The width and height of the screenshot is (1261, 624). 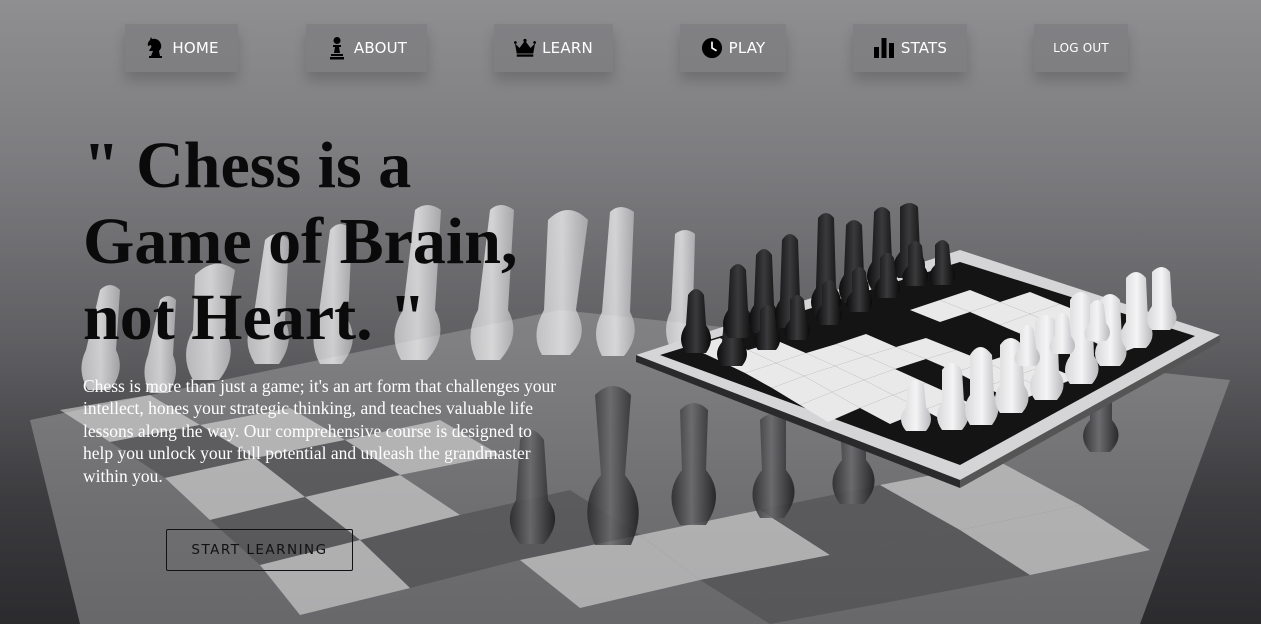 I want to click on start-learning-button: START LEARNING, so click(x=259, y=550).